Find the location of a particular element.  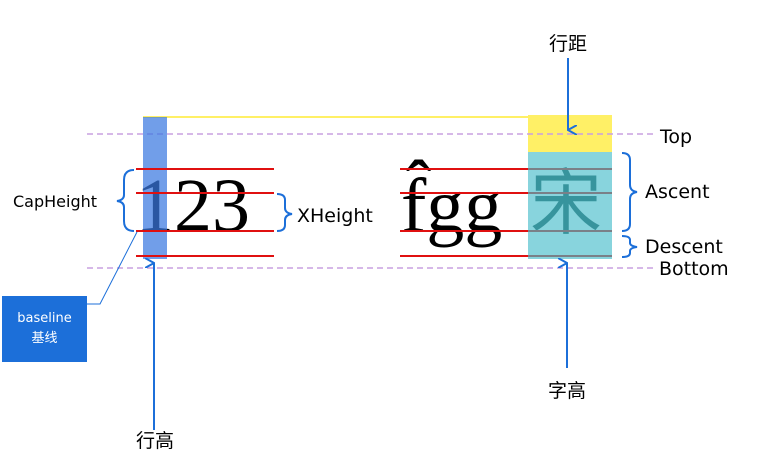

latin-sample: f̂gg is located at coordinates (451, 203).